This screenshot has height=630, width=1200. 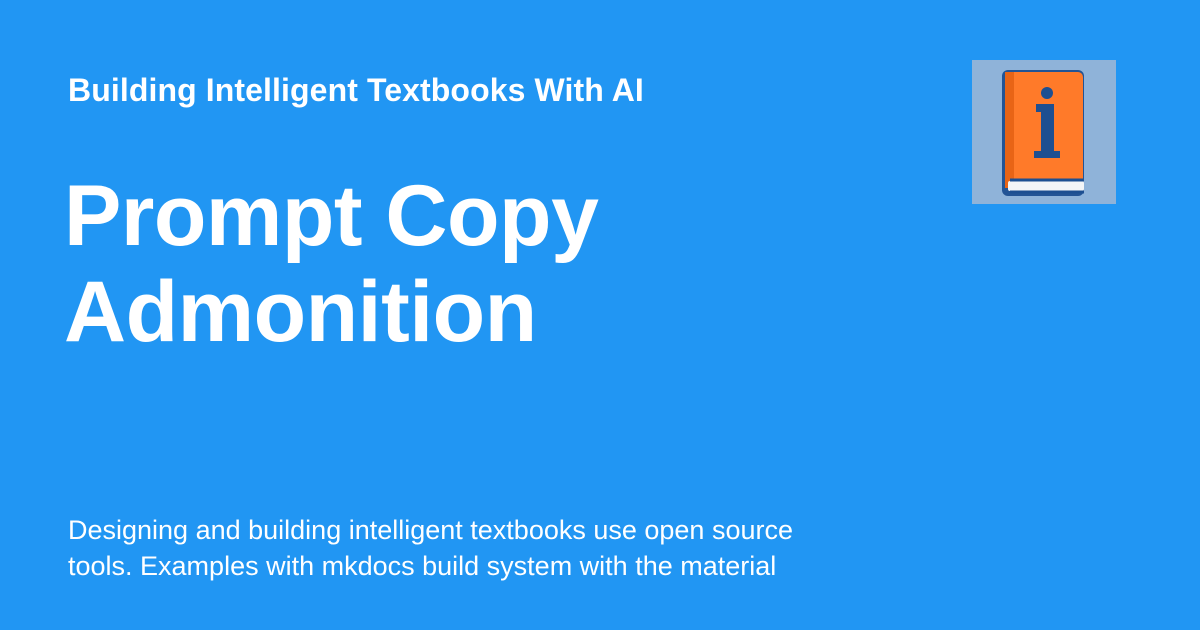 I want to click on site-title: Building Intelligent Textbooks With AI, so click(x=356, y=90).